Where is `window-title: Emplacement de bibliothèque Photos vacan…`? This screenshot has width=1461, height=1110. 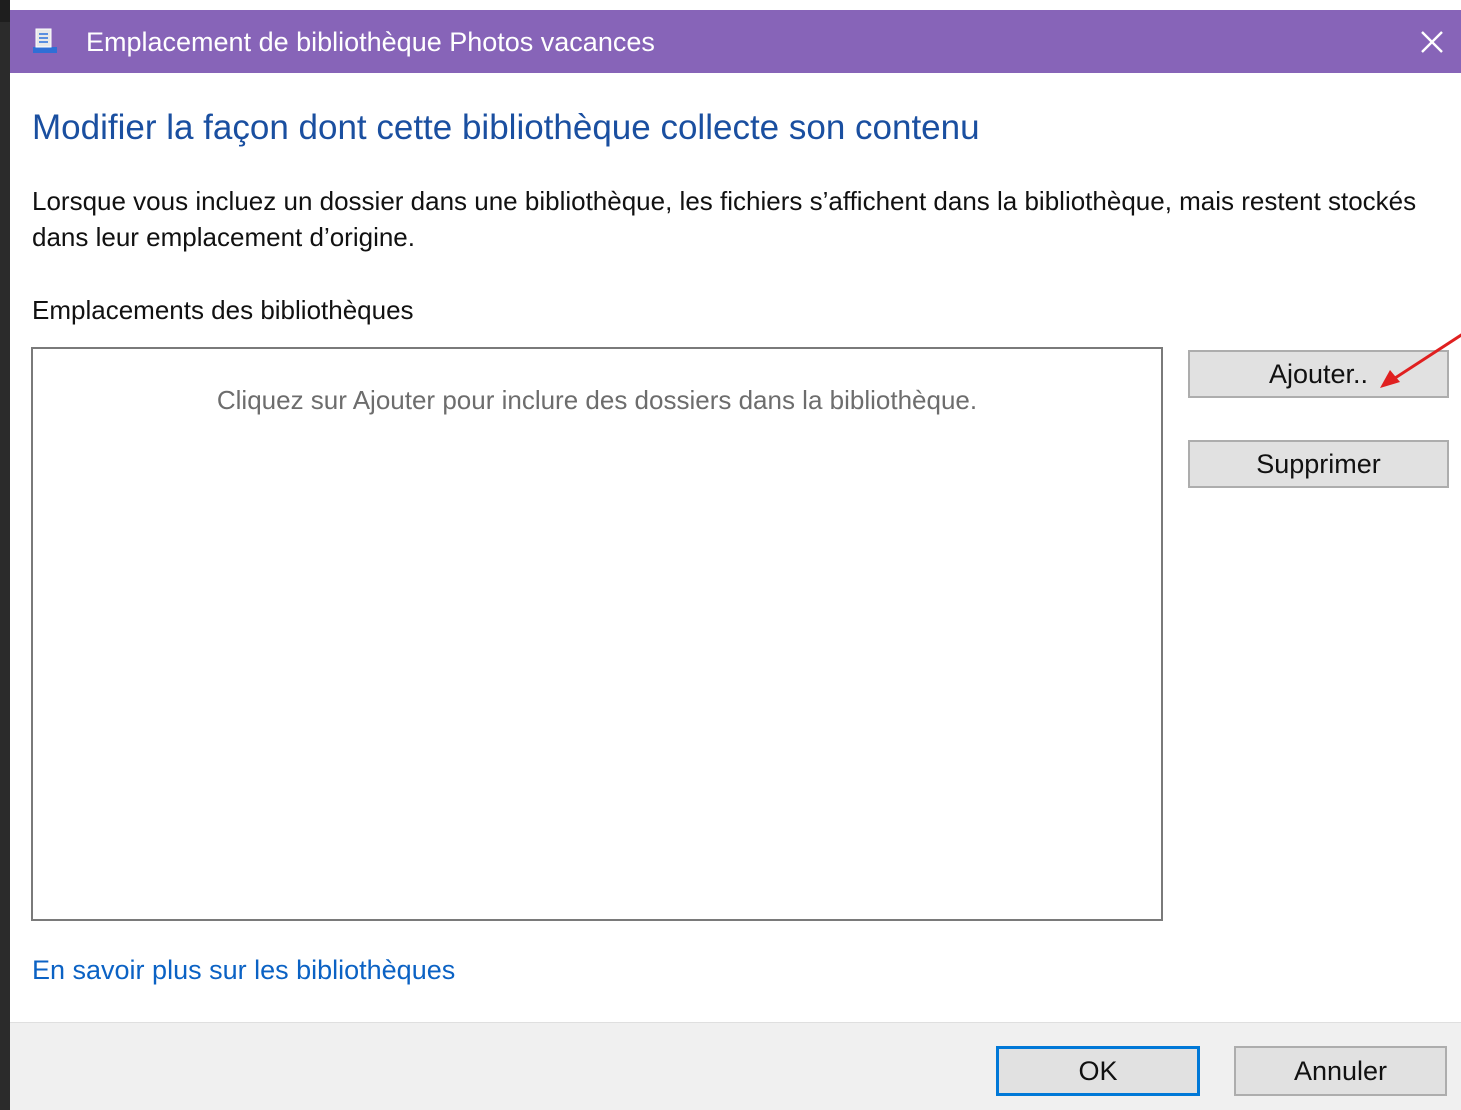
window-title: Emplacement de bibliothèque Photos vacan… is located at coordinates (370, 42).